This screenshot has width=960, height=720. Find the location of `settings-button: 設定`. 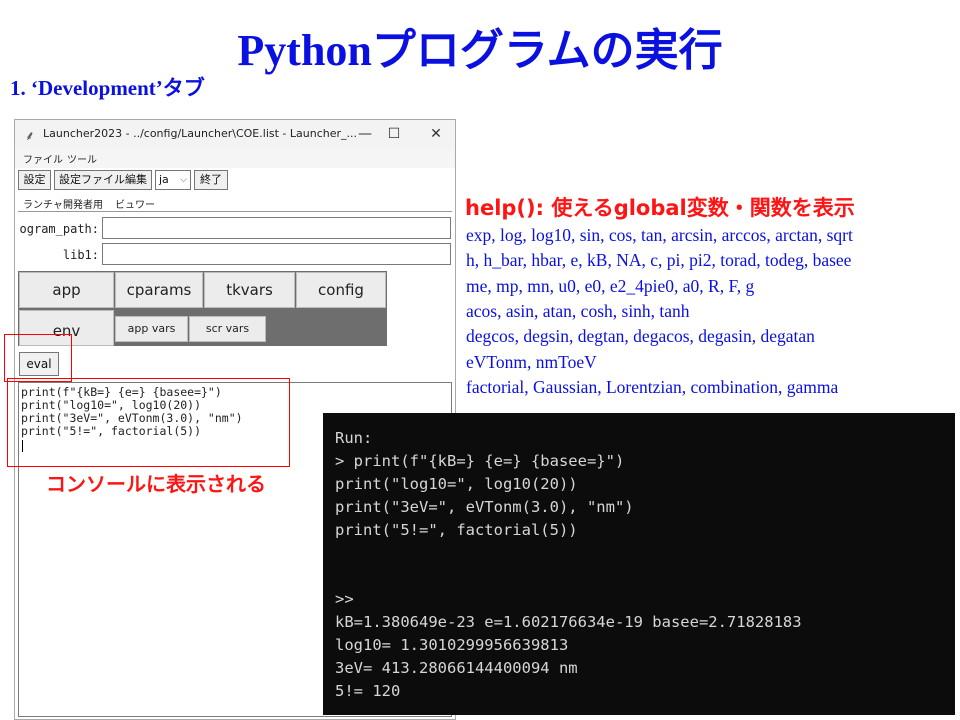

settings-button: 設定 is located at coordinates (34, 180).